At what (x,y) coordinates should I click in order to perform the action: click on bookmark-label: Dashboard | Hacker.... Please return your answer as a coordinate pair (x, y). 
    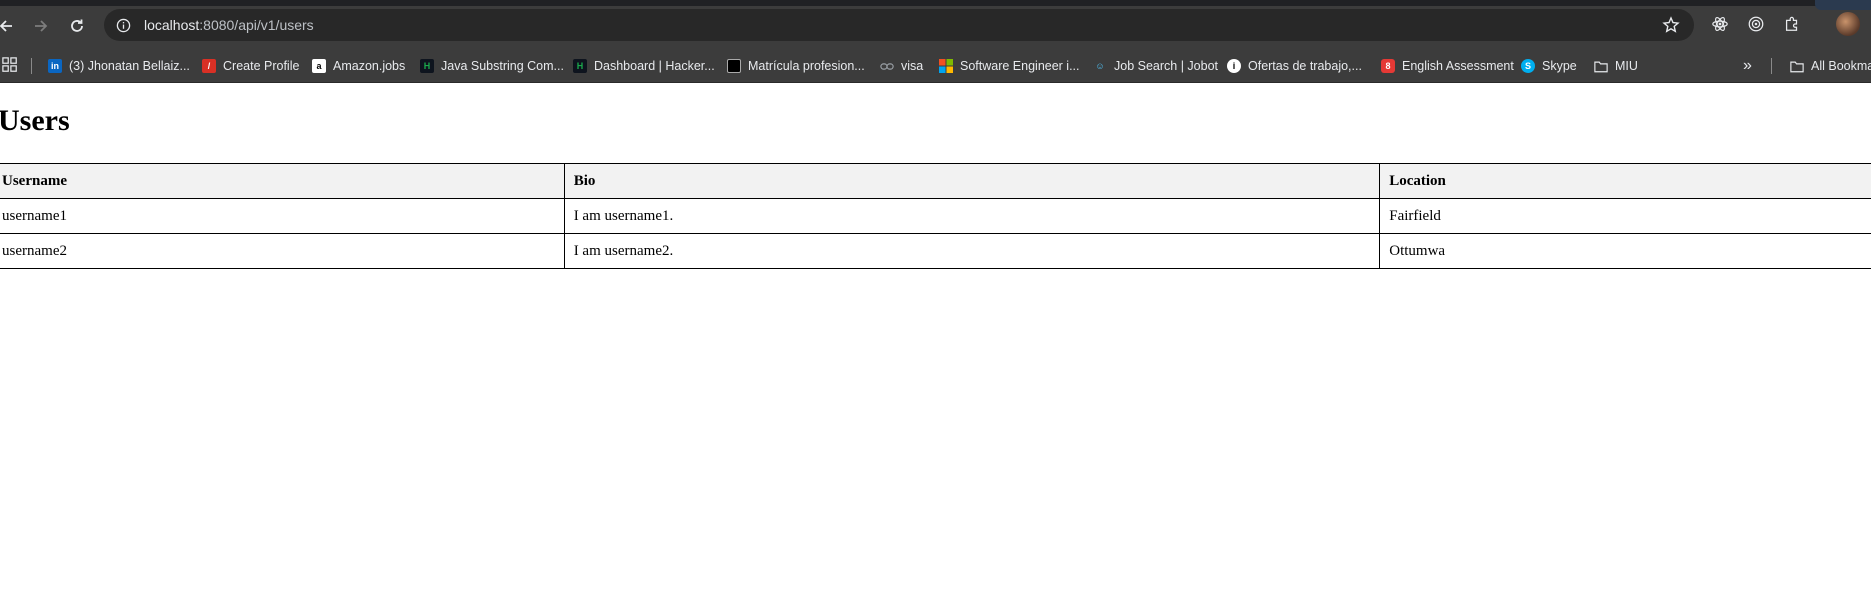
    Looking at the image, I should click on (654, 66).